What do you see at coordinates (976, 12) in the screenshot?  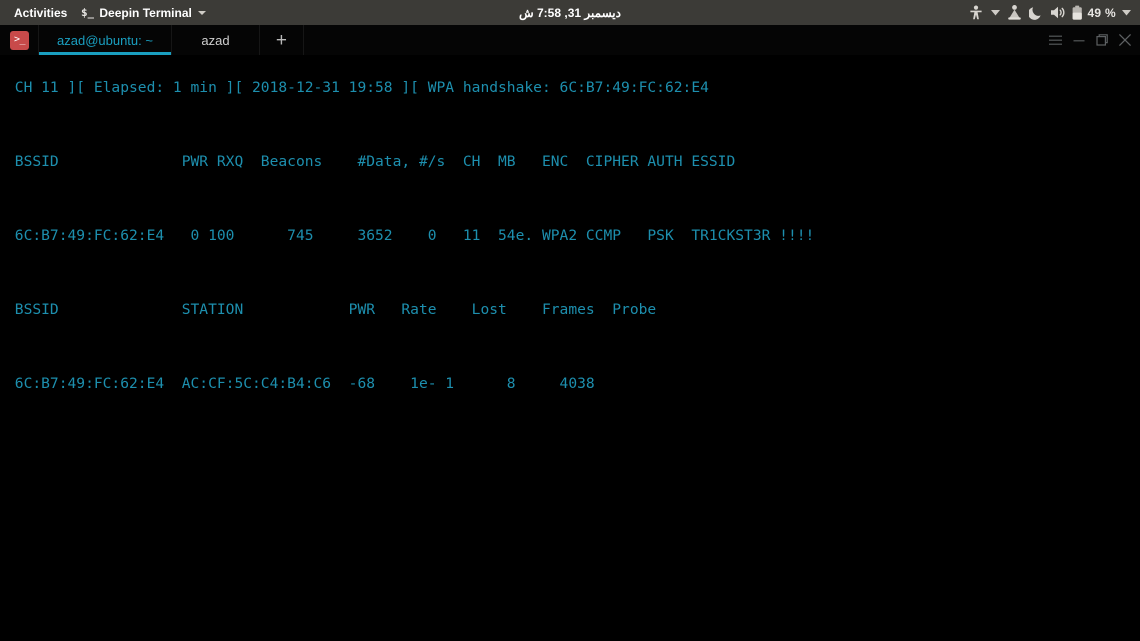 I see `accessibility-icon` at bounding box center [976, 12].